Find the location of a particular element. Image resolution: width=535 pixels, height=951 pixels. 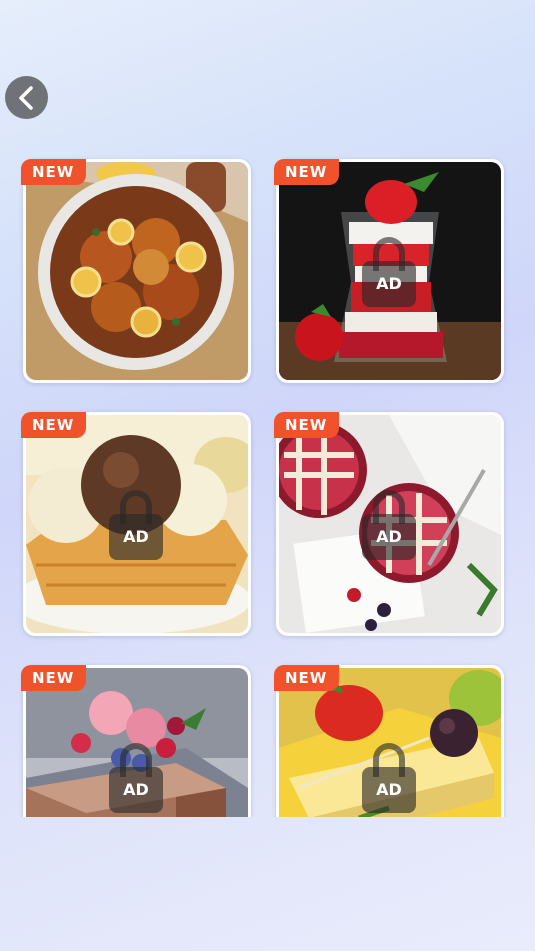

chevron-left-icon is located at coordinates (25, 97).